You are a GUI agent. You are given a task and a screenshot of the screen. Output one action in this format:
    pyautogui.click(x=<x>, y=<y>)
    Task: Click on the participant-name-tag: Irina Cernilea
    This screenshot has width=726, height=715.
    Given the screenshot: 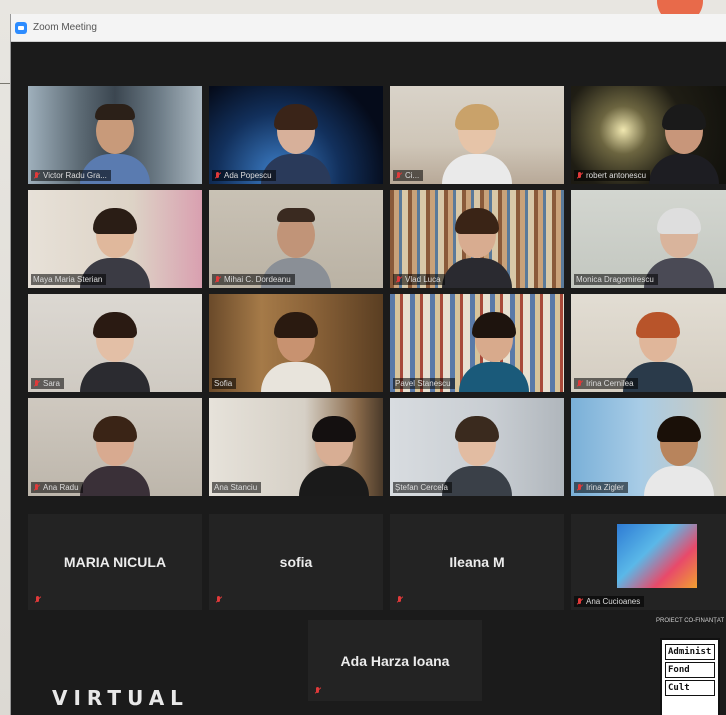 What is the action you would take?
    pyautogui.click(x=606, y=383)
    